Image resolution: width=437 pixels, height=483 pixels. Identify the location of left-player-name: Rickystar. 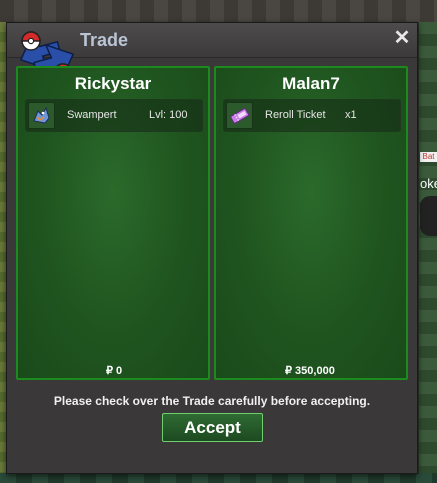
(113, 83).